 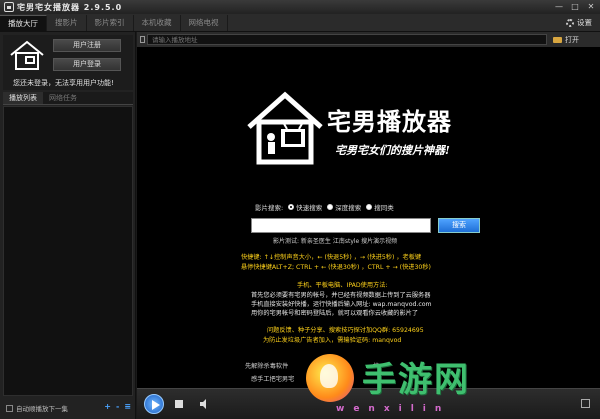 I want to click on auto-play-label: 自动顺播放下一集, so click(x=42, y=409).